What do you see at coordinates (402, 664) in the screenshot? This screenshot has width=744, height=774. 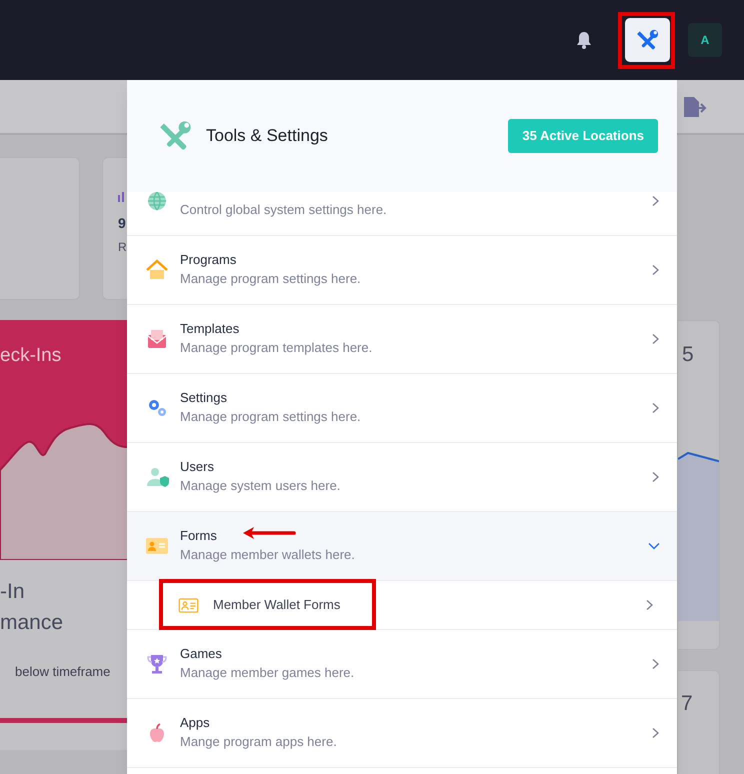 I see `menu-item: Games Manage member games here.` at bounding box center [402, 664].